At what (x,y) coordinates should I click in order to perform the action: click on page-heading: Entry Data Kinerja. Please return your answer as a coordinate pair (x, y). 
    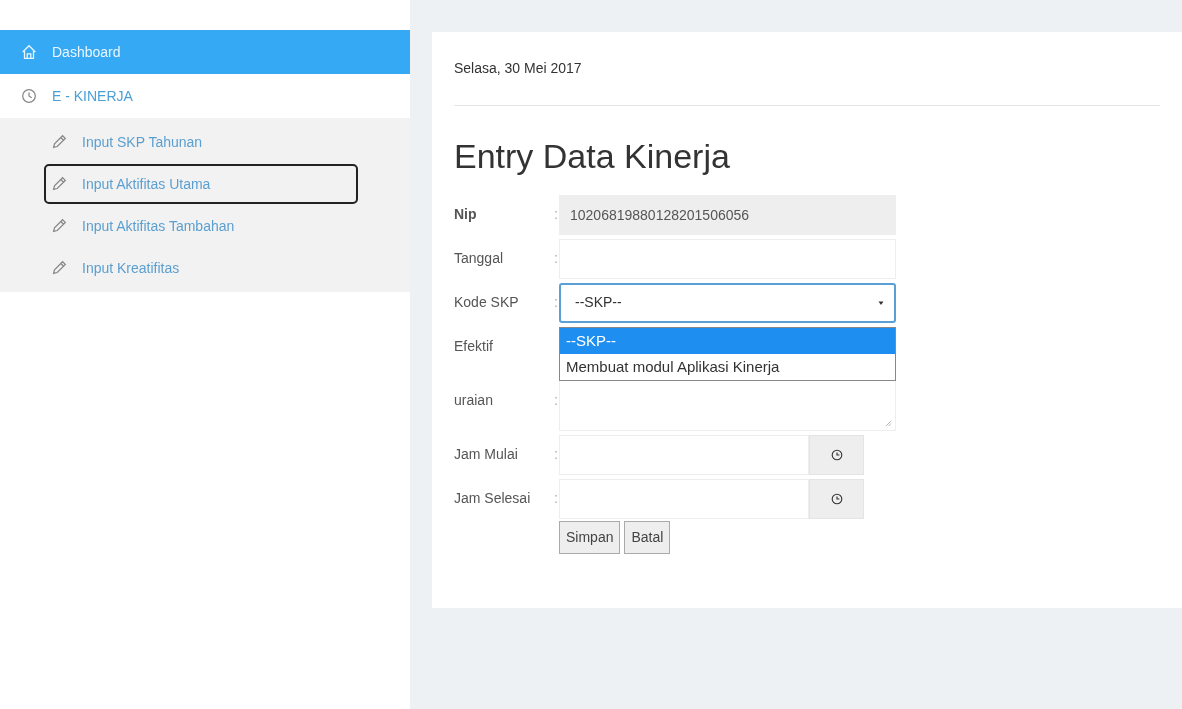
    Looking at the image, I should click on (592, 156).